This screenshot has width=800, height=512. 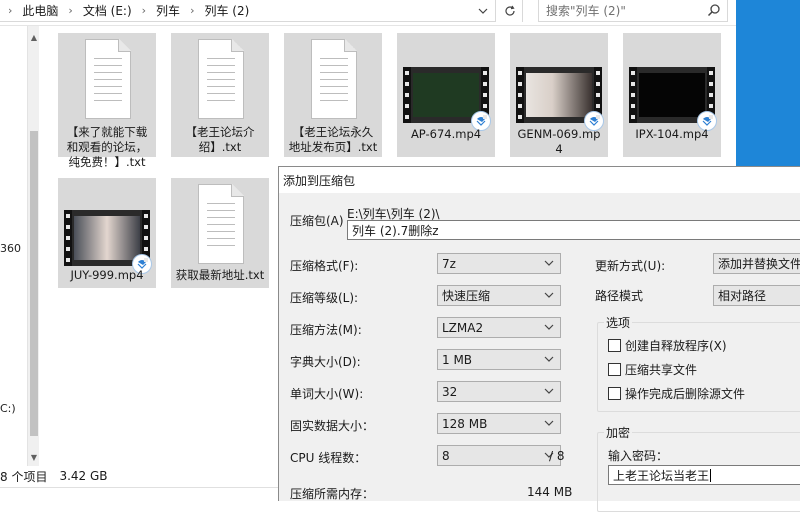 What do you see at coordinates (661, 475) in the screenshot?
I see `password-value: 上老王论坛当老王` at bounding box center [661, 475].